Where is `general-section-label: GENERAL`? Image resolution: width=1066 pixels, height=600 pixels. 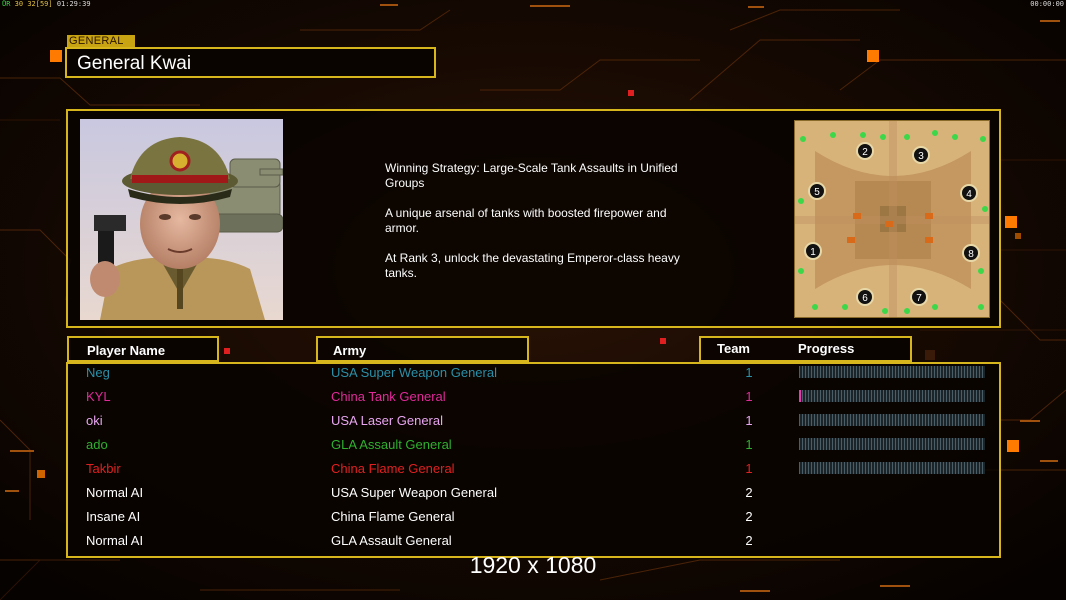 general-section-label: GENERAL is located at coordinates (101, 41).